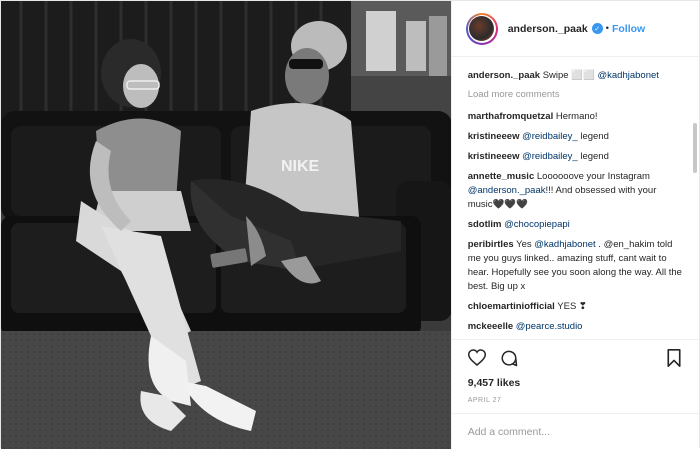 This screenshot has height=449, width=700. I want to click on load-more-comments-button: Load more comments, so click(575, 94).